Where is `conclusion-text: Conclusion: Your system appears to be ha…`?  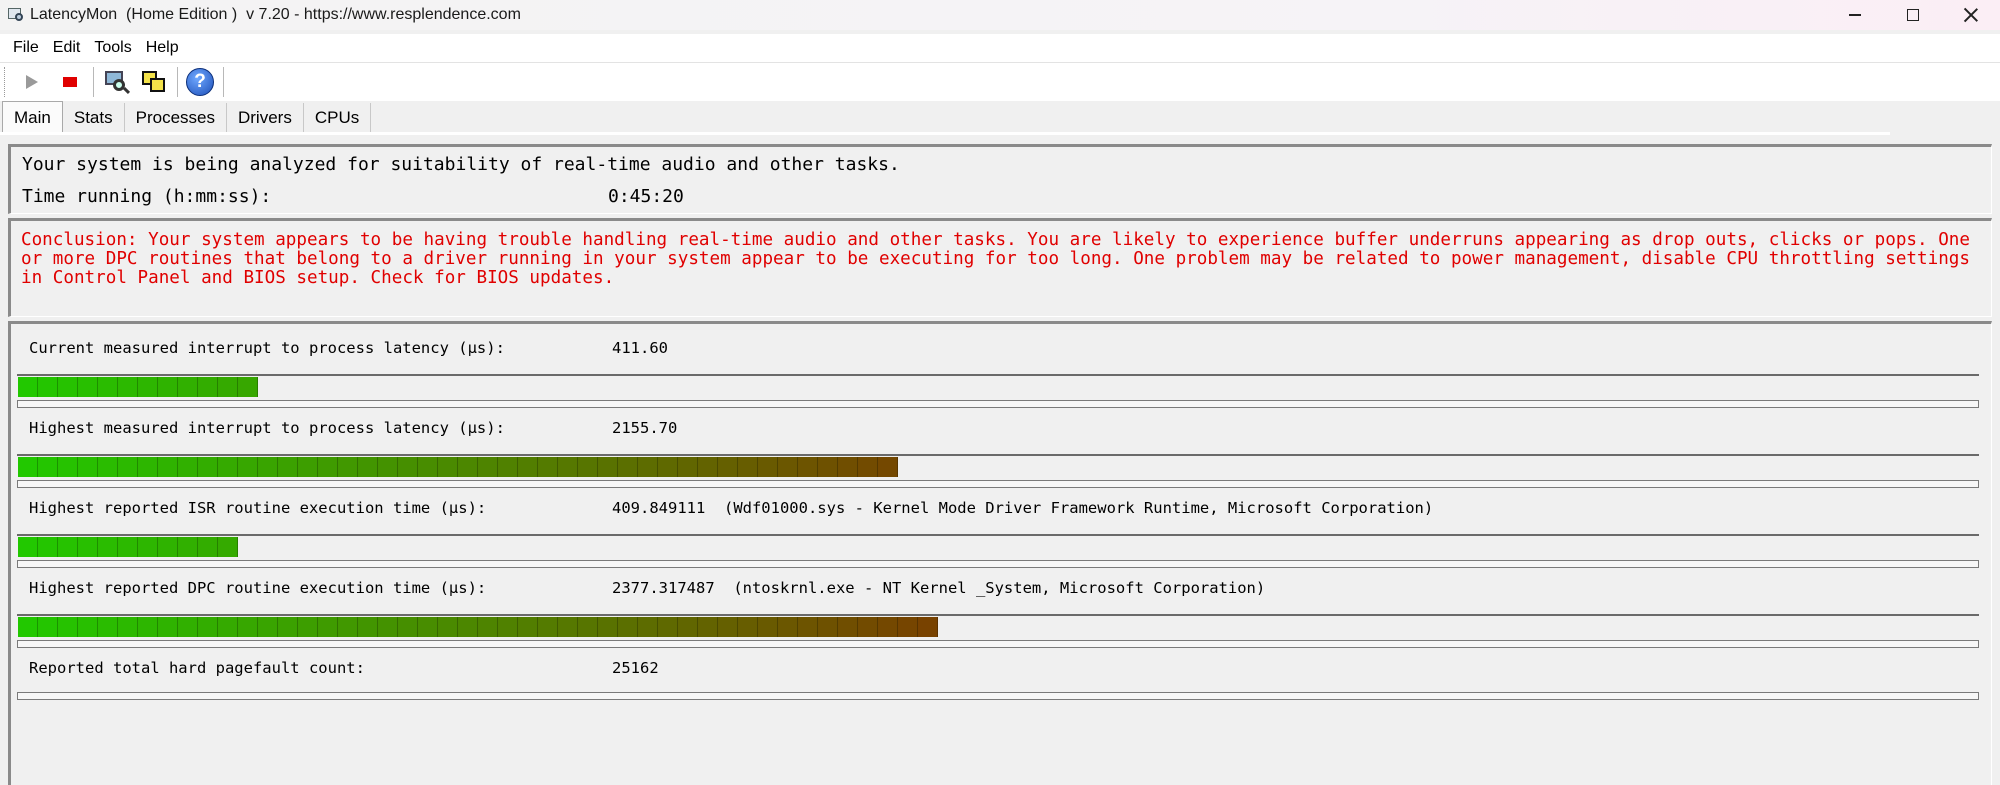 conclusion-text: Conclusion: Your system appears to be ha… is located at coordinates (995, 259).